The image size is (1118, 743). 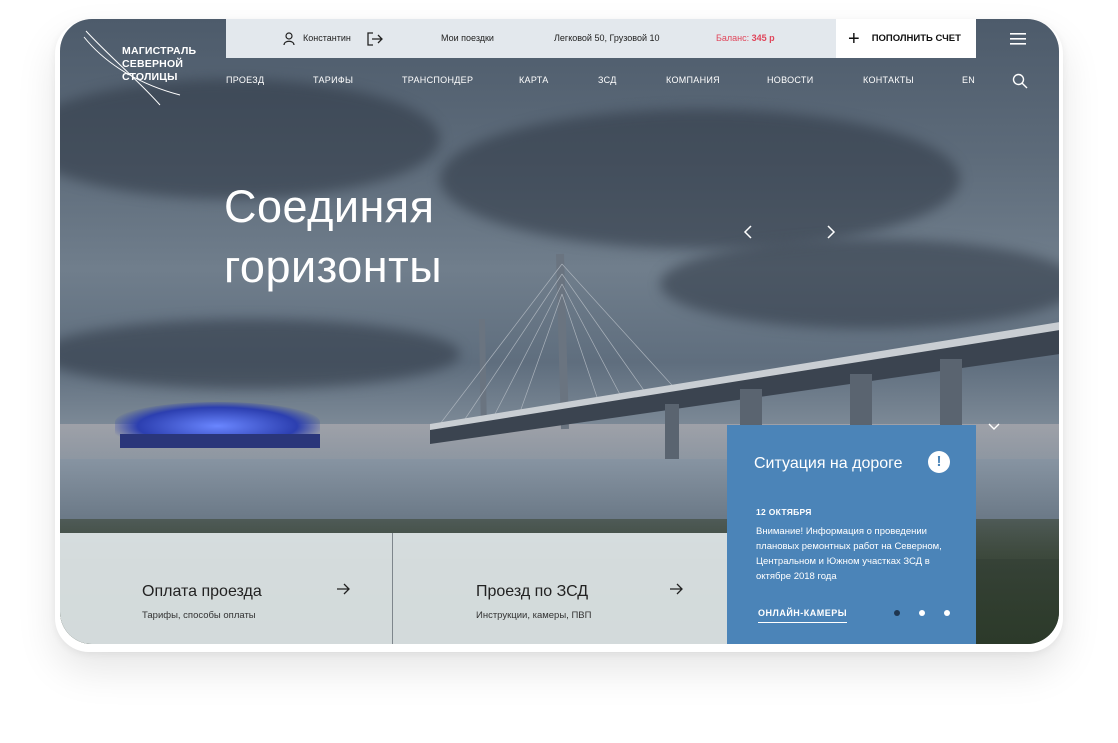 I want to click on road-situation-date: 12 ОКТЯБРЯ, so click(x=784, y=512).